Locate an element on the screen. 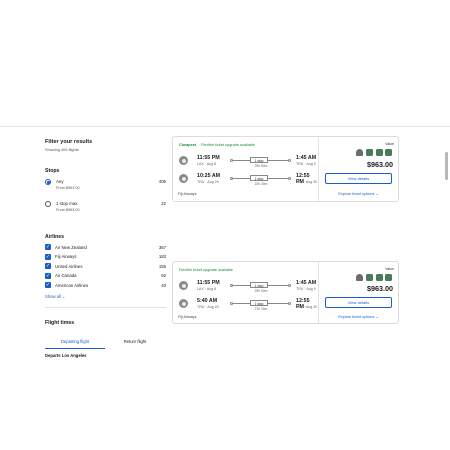  option-count: 22 is located at coordinates (163, 203).